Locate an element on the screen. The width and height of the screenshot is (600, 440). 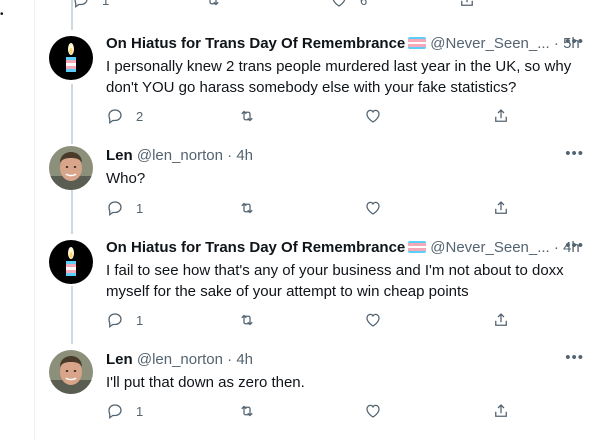
left-rail: • is located at coordinates (17, 220).